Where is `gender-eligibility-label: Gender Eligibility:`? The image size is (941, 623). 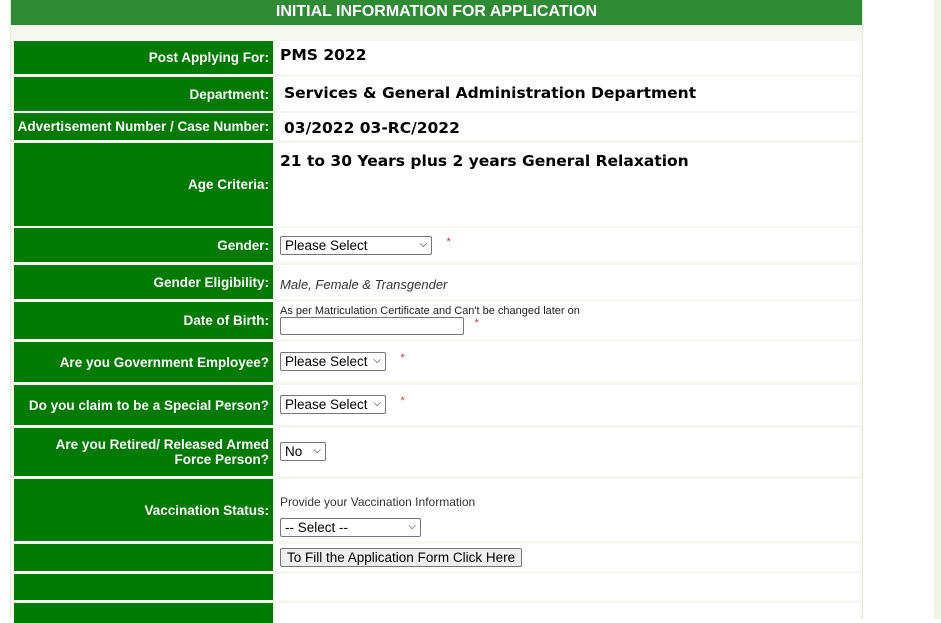
gender-eligibility-label: Gender Eligibility: is located at coordinates (143, 282).